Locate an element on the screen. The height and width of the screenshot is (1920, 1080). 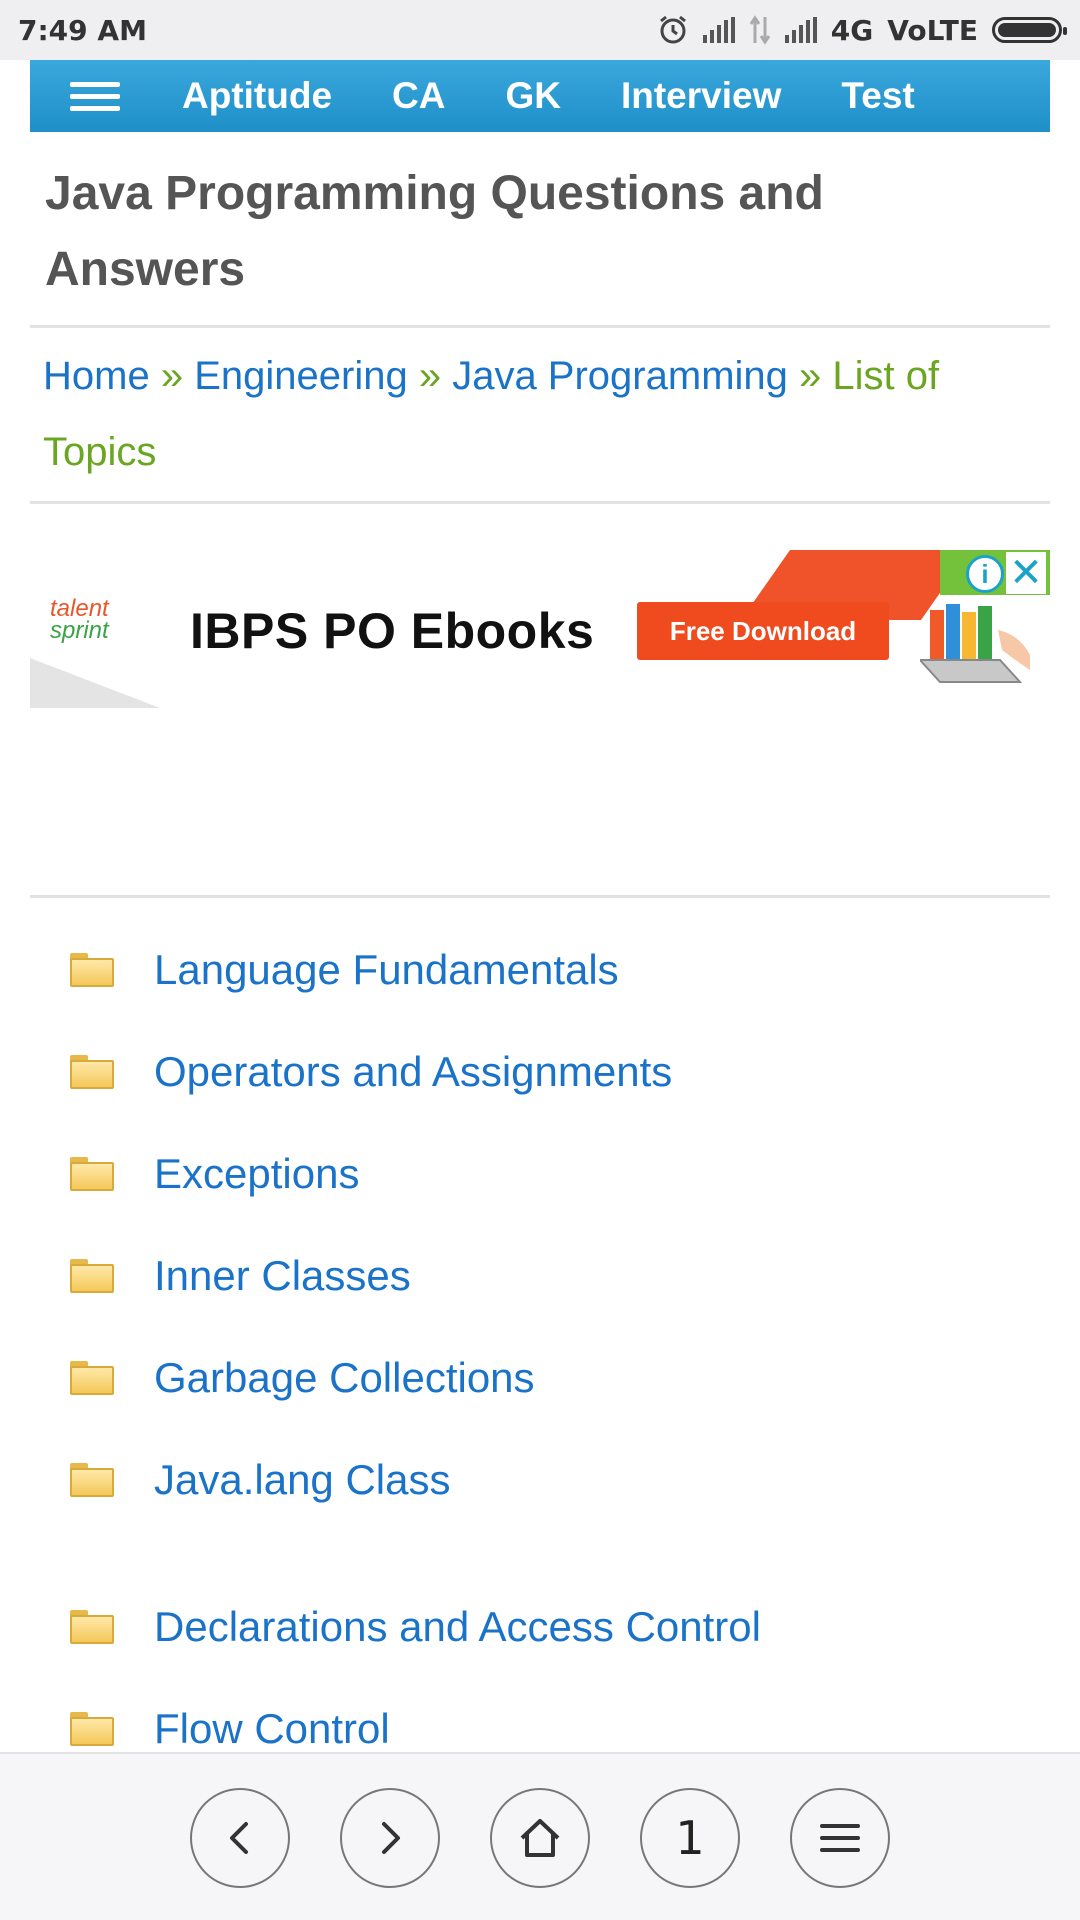
home-icon is located at coordinates (540, 1838).